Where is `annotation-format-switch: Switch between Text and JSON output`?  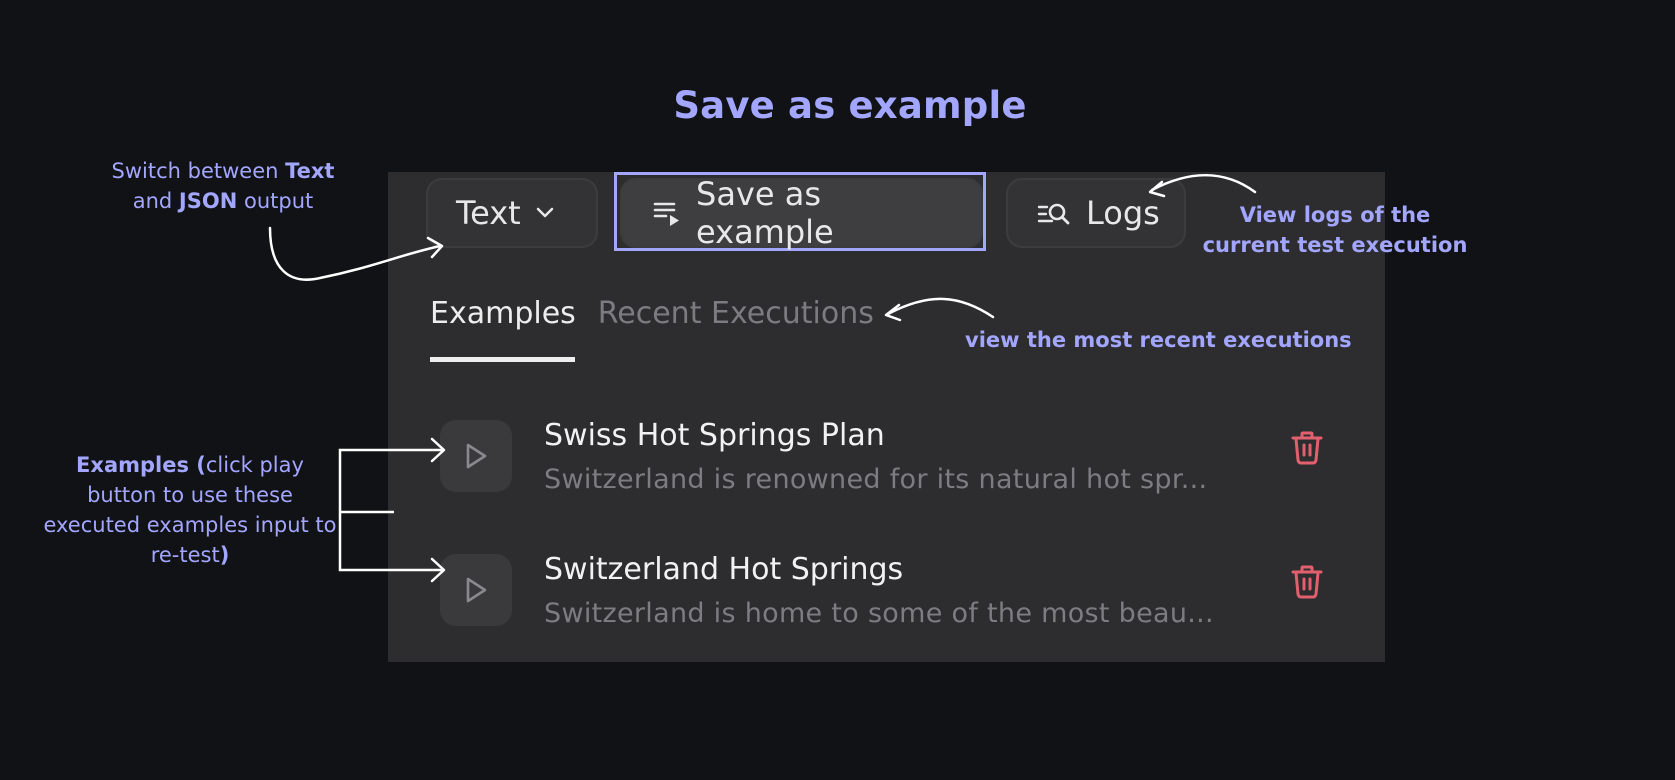
annotation-format-switch: Switch between Text and JSON output is located at coordinates (223, 186).